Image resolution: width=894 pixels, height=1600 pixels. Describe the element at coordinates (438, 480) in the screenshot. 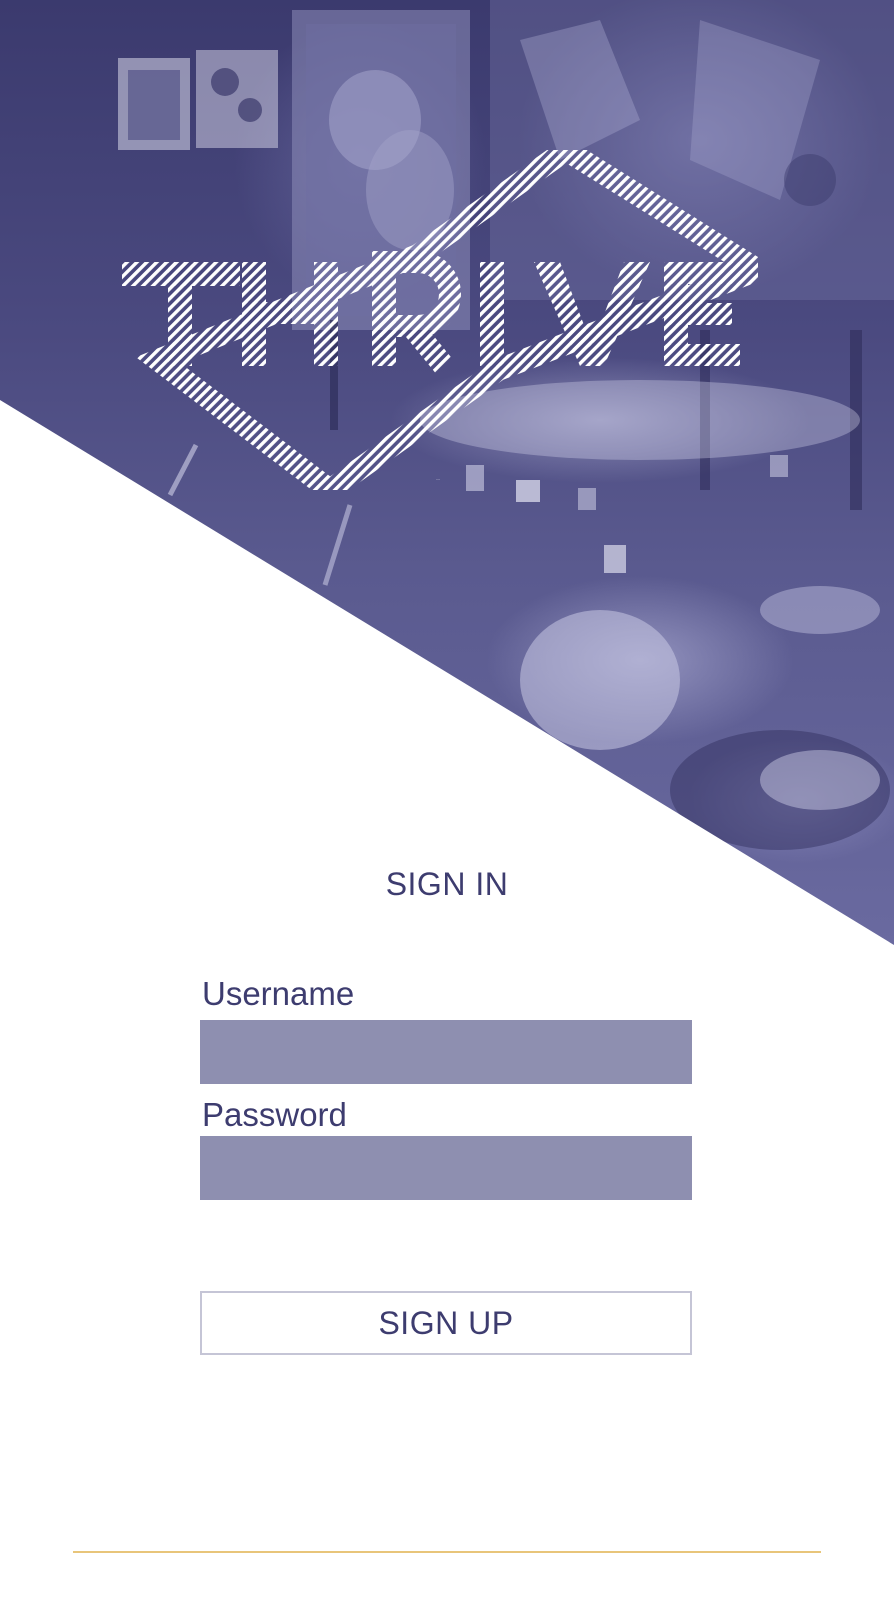

I see `logo-text: THRIVE` at that location.